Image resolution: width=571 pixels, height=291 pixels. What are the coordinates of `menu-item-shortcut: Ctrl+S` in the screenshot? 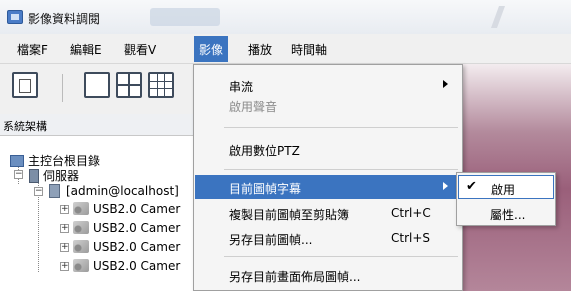 It's located at (411, 238).